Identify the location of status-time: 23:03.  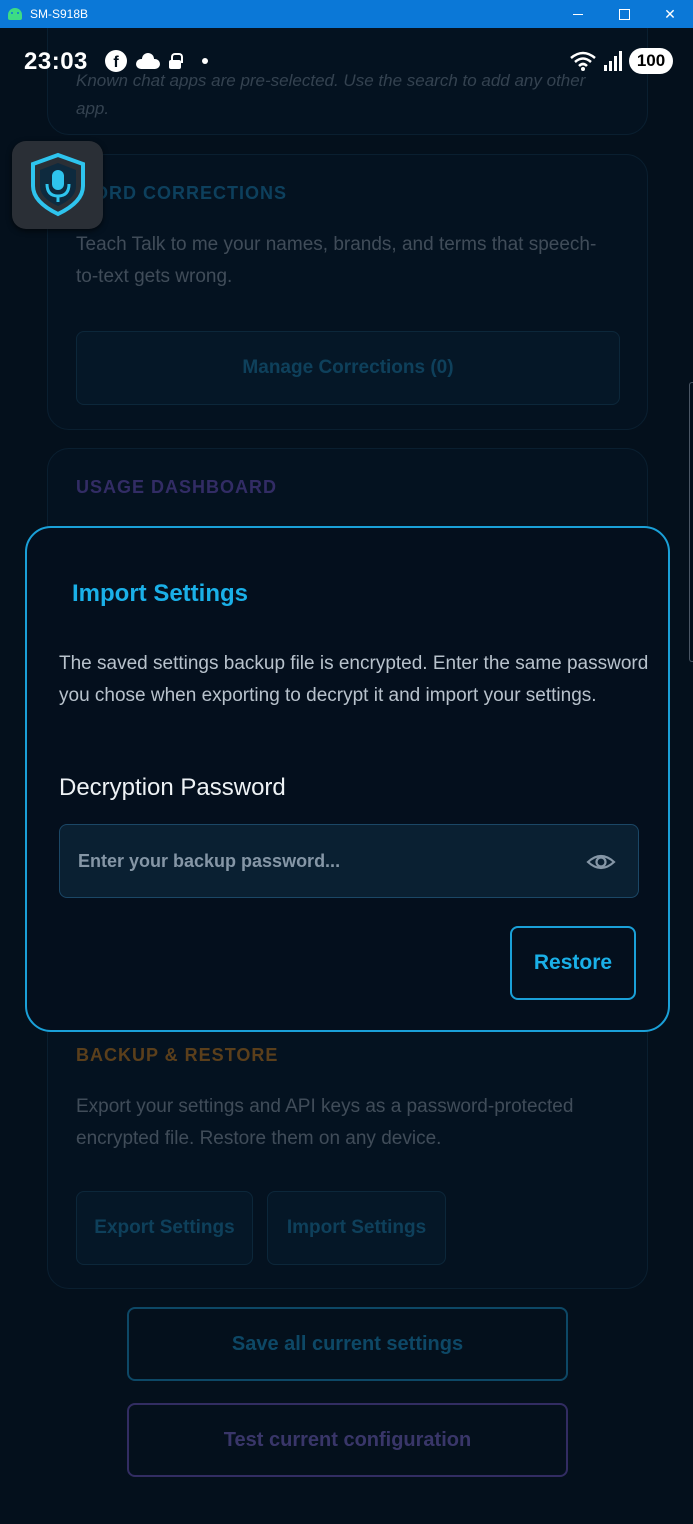
(56, 61).